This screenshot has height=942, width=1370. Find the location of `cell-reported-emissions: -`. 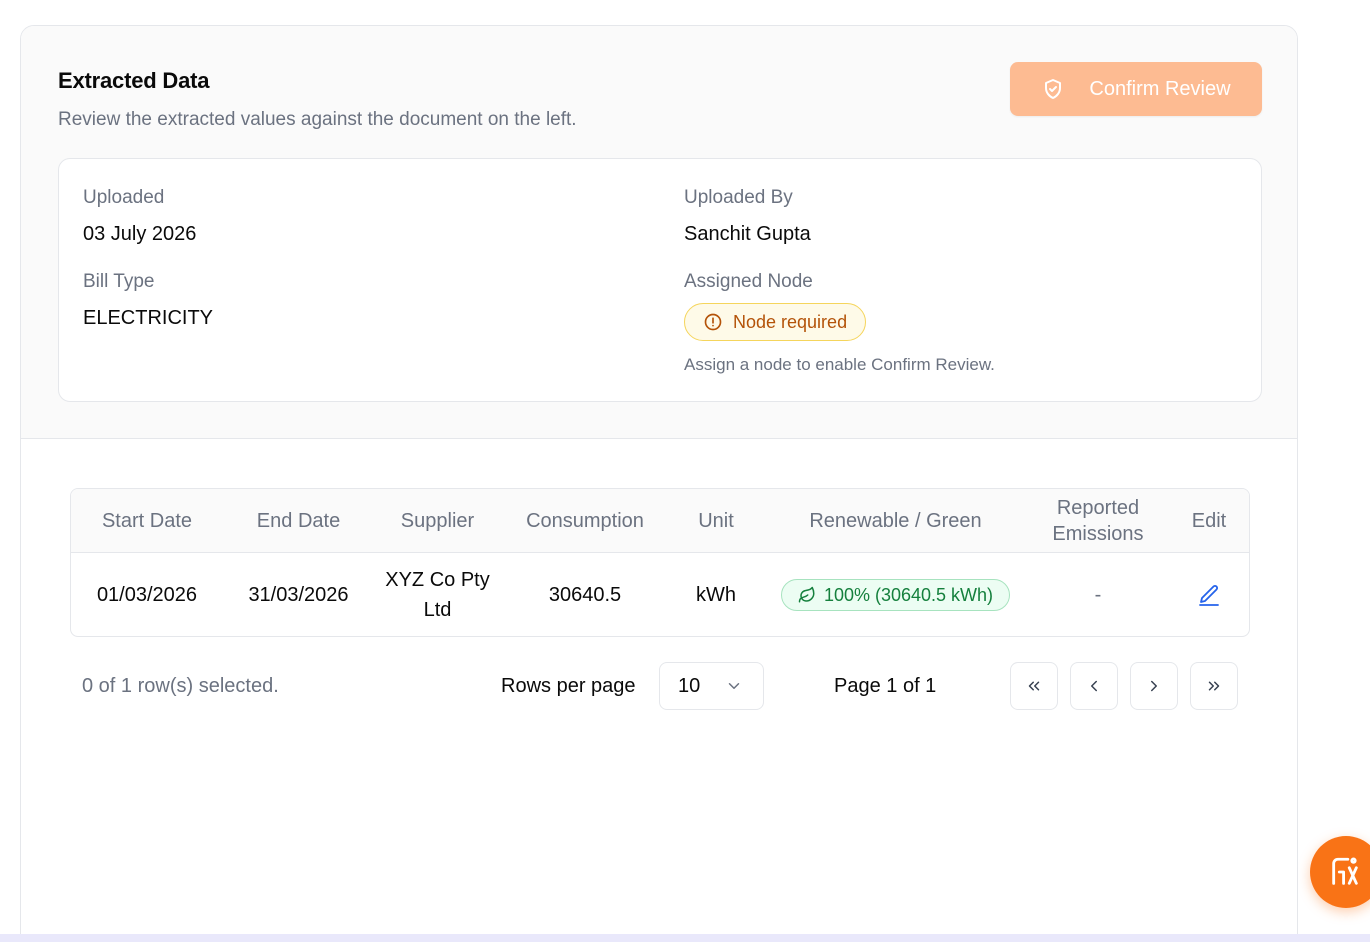

cell-reported-emissions: - is located at coordinates (1098, 595).